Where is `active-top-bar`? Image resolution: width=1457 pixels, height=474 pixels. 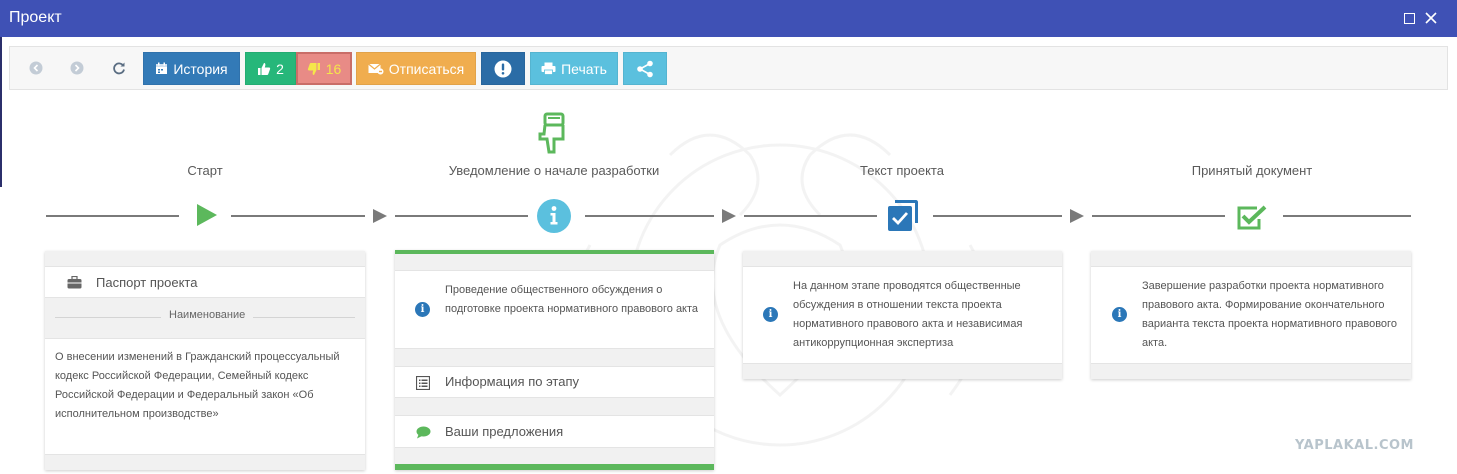
active-top-bar is located at coordinates (554, 252).